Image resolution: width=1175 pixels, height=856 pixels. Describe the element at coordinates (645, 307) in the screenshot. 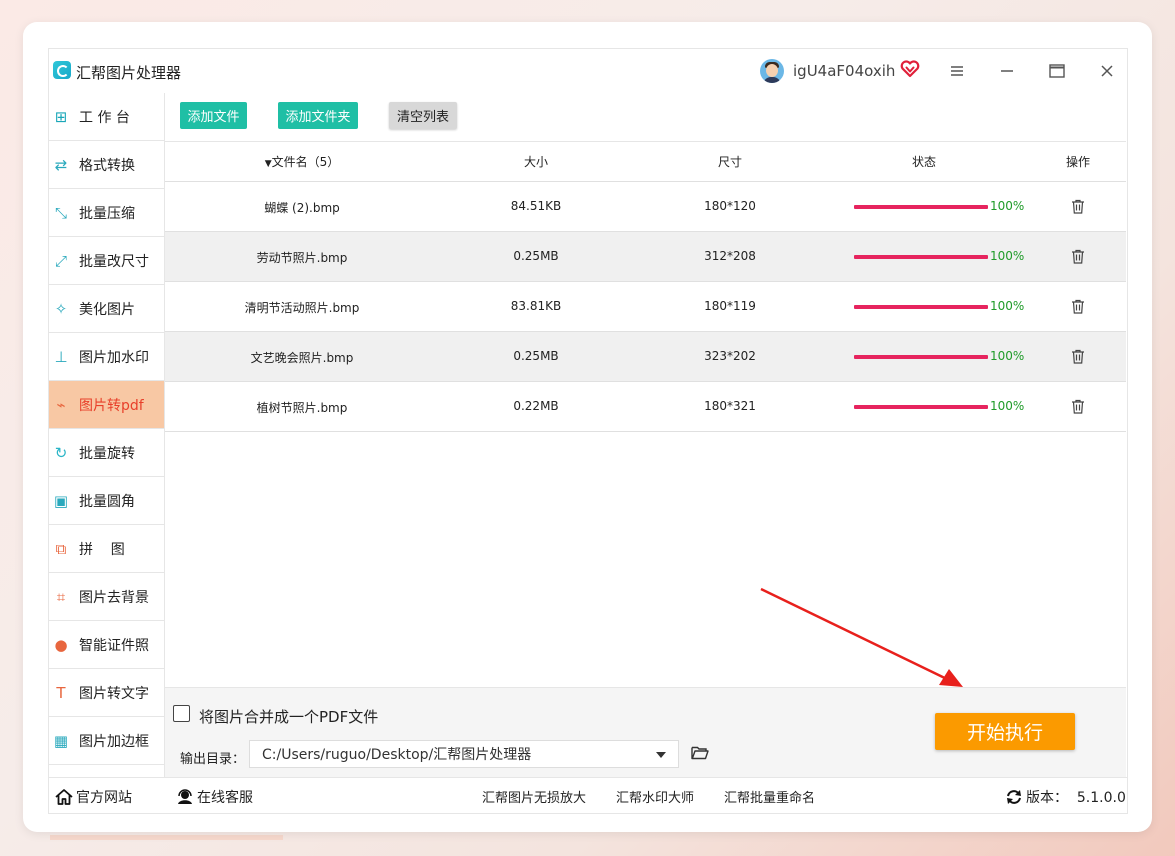

I see `table-row: 清明节活动照片.bmp 83.81KB 180*119 100%` at that location.